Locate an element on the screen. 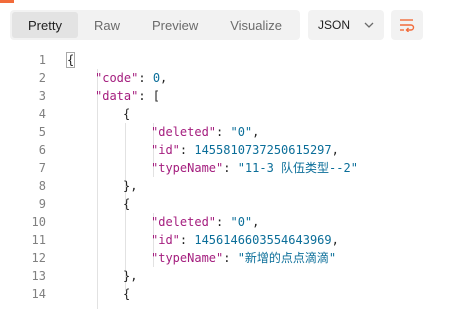  line-number: 5 is located at coordinates (42, 132).